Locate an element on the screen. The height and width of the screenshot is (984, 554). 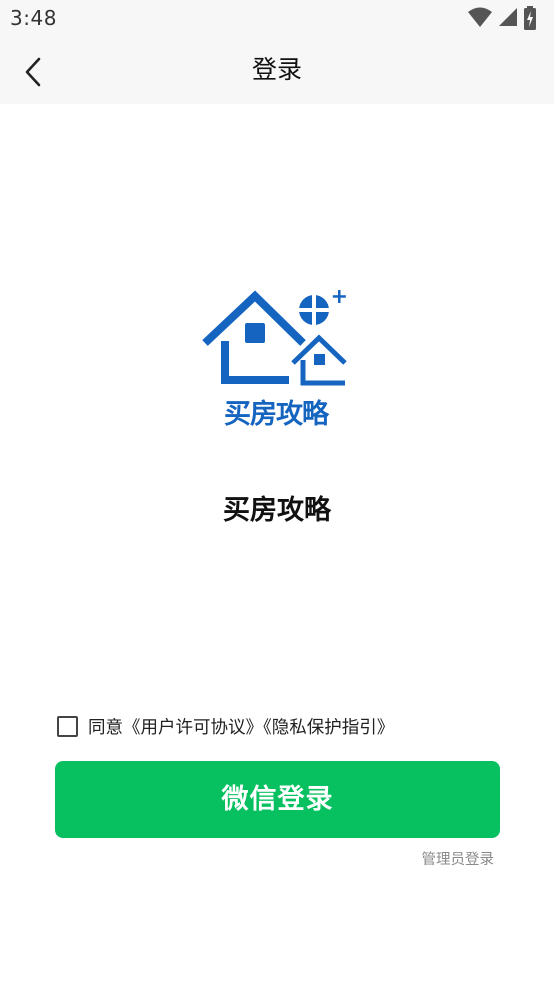
chevron-left-icon is located at coordinates (33, 72).